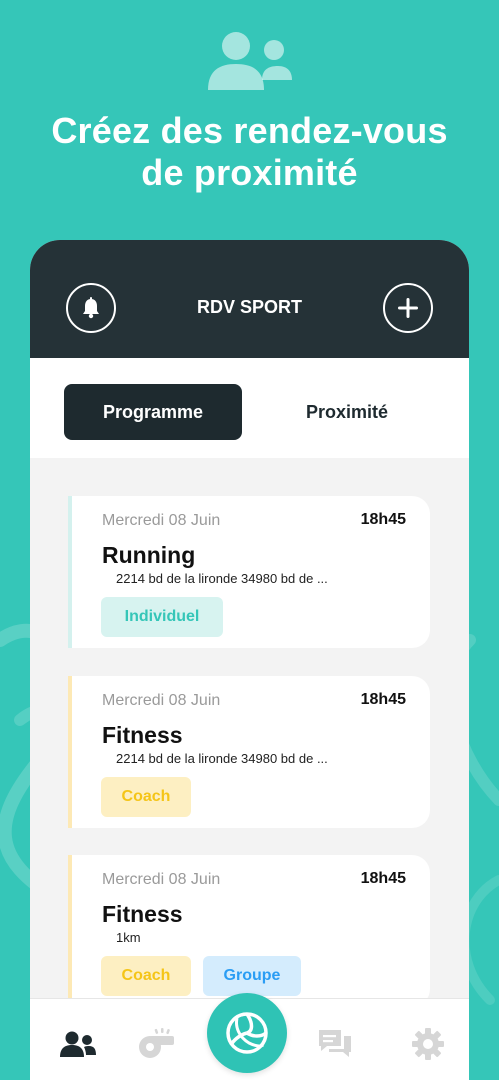 The image size is (499, 1080). Describe the element at coordinates (249, 151) in the screenshot. I see `headline: Créez des rendez-vous de proximité` at that location.